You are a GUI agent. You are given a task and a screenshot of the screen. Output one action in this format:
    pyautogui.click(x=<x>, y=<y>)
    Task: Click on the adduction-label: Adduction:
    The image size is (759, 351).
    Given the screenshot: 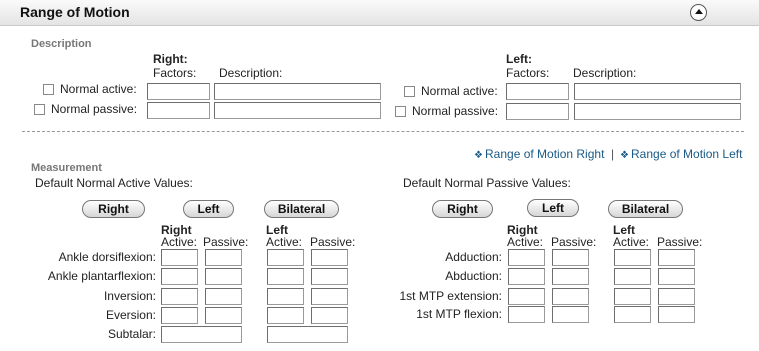 What is the action you would take?
    pyautogui.click(x=473, y=257)
    